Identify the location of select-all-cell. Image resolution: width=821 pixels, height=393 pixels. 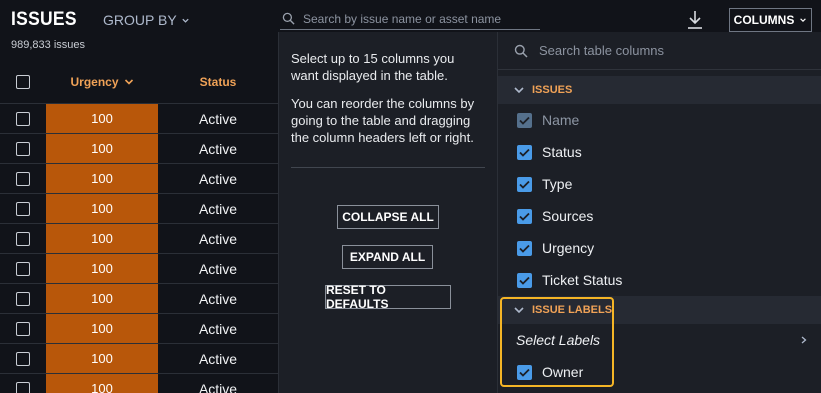
(23, 81).